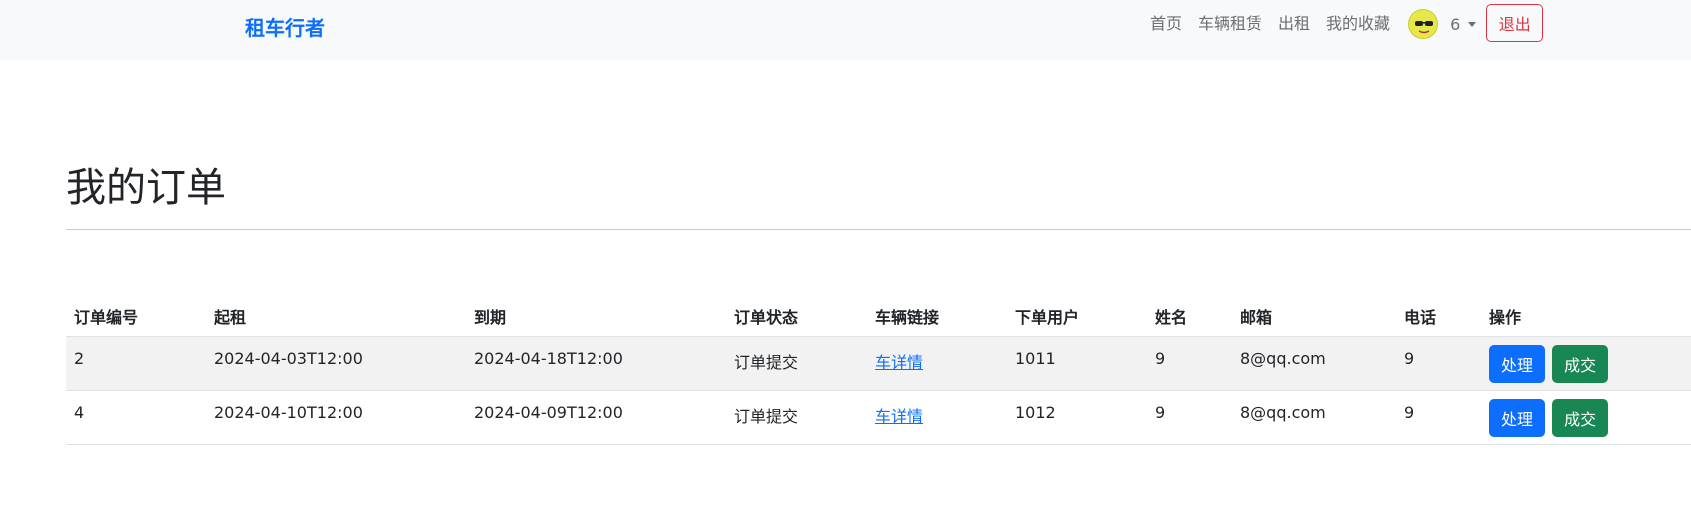 Image resolution: width=1691 pixels, height=518 pixels. I want to click on cell-user: 1012, so click(1077, 417).